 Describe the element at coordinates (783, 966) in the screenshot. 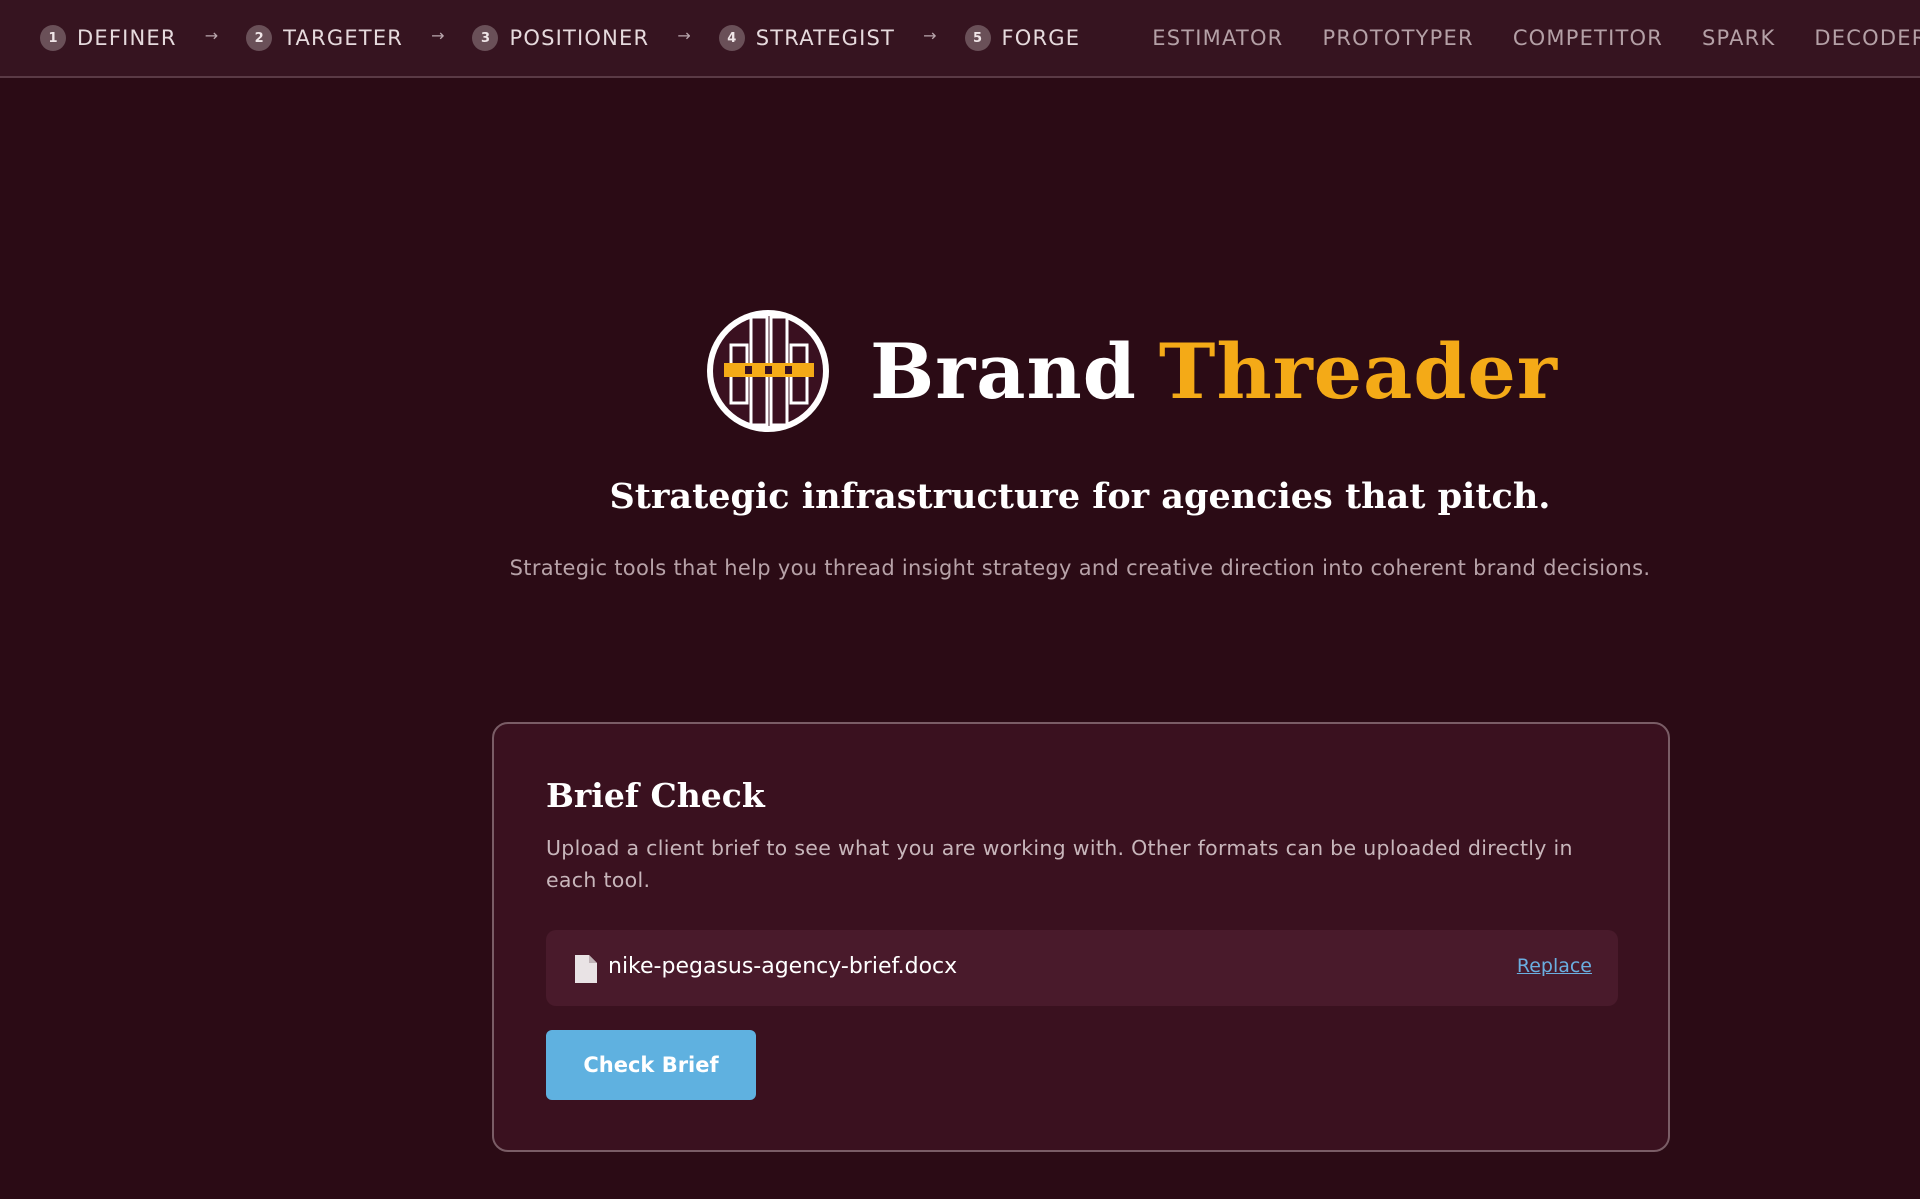

I see `file-name: nike-pegasus-agency-brief.docx` at that location.